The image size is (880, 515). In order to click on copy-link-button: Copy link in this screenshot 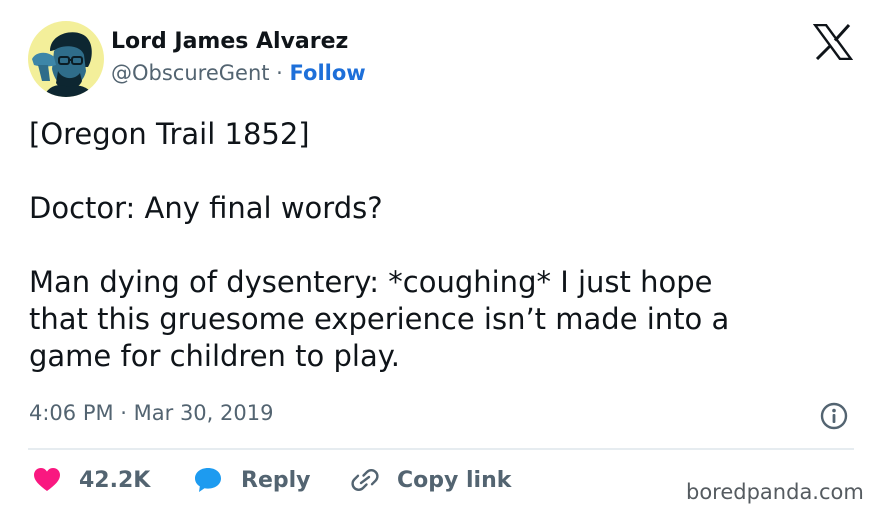, I will do `click(430, 480)`.